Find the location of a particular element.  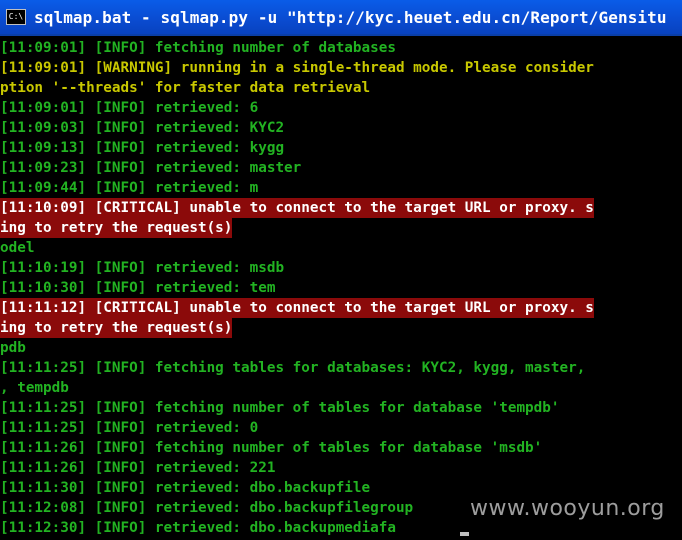

console-line: [11:10:19] [INFO] retrieved: msdb is located at coordinates (142, 268).